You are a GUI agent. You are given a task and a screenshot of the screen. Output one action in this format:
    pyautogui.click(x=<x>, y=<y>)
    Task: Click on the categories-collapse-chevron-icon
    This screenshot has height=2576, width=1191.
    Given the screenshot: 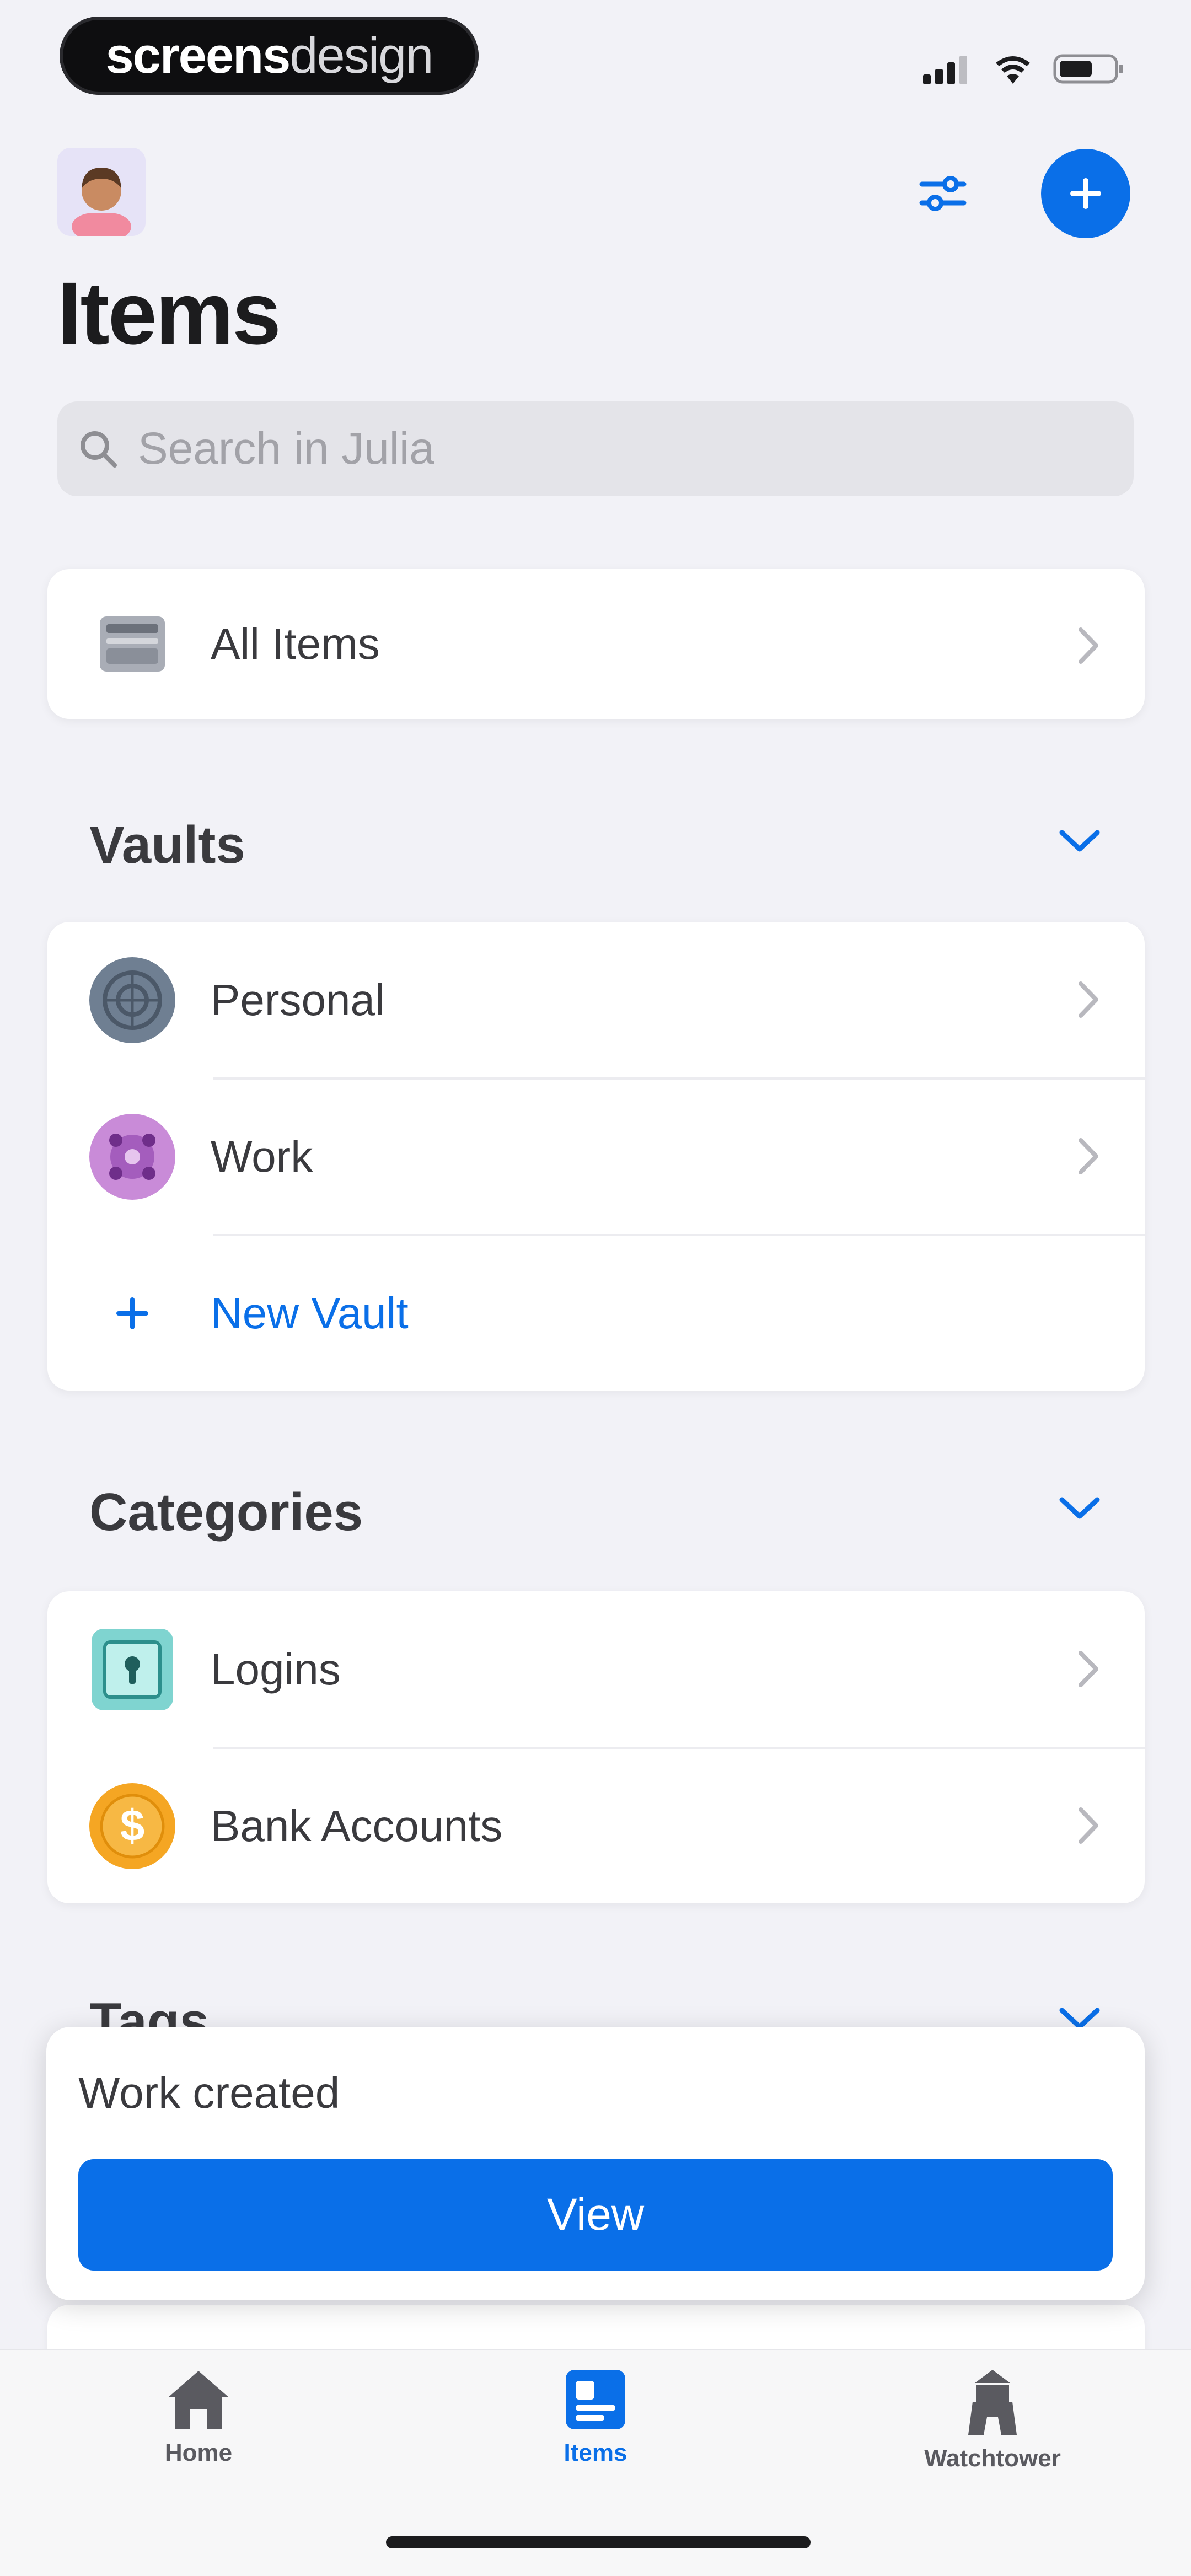 What is the action you would take?
    pyautogui.click(x=1080, y=1508)
    